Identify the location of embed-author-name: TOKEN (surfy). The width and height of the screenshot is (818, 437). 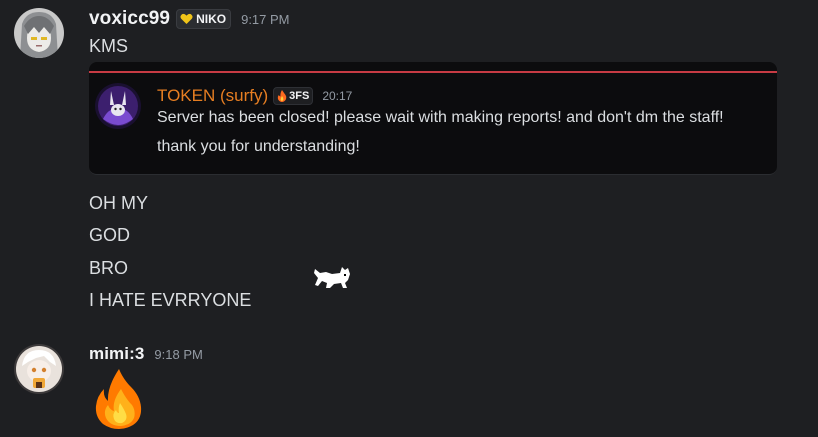
(212, 96).